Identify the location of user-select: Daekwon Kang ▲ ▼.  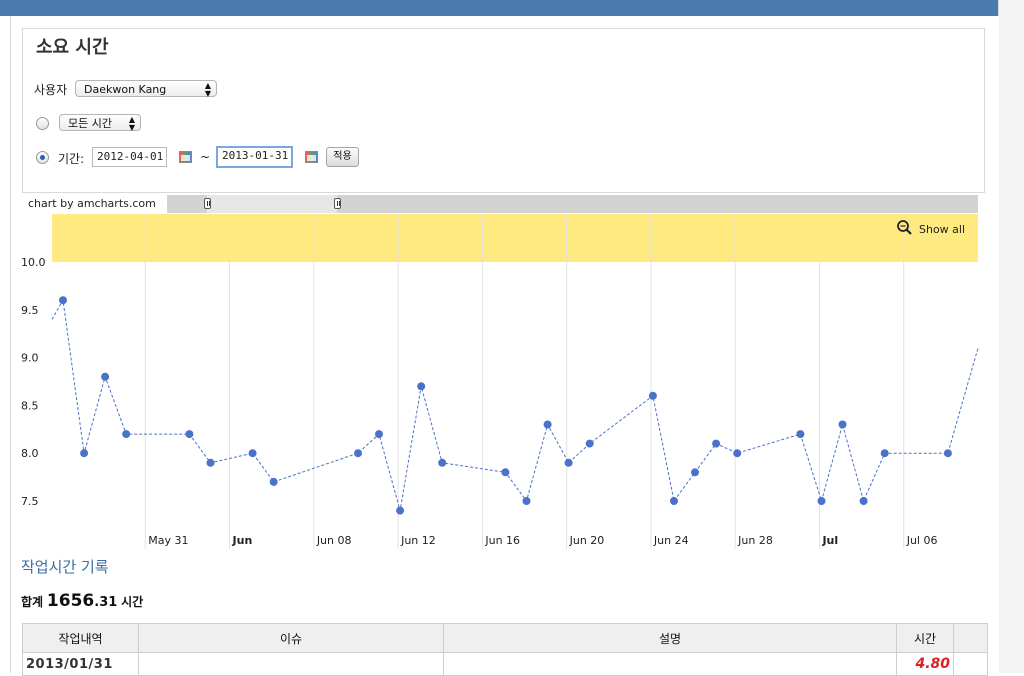
(146, 89).